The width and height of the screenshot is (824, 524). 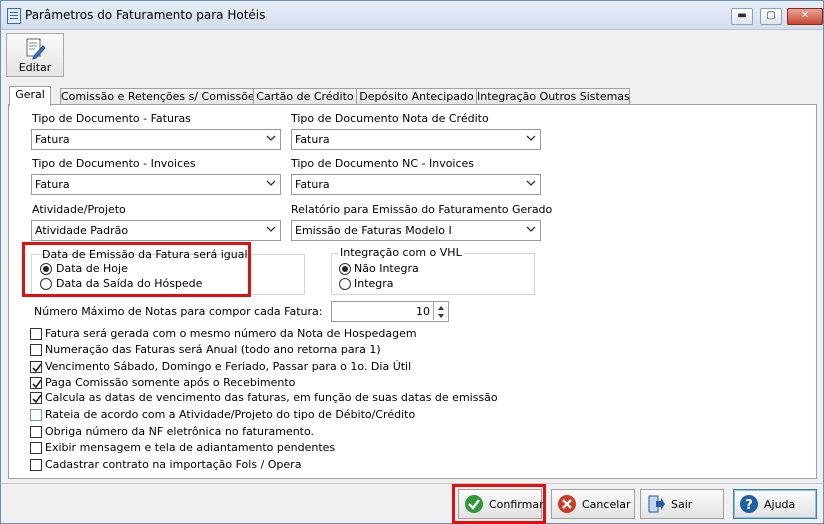 What do you see at coordinates (312, 184) in the screenshot?
I see `tipo-doc-nc-invoices-value: Fatura` at bounding box center [312, 184].